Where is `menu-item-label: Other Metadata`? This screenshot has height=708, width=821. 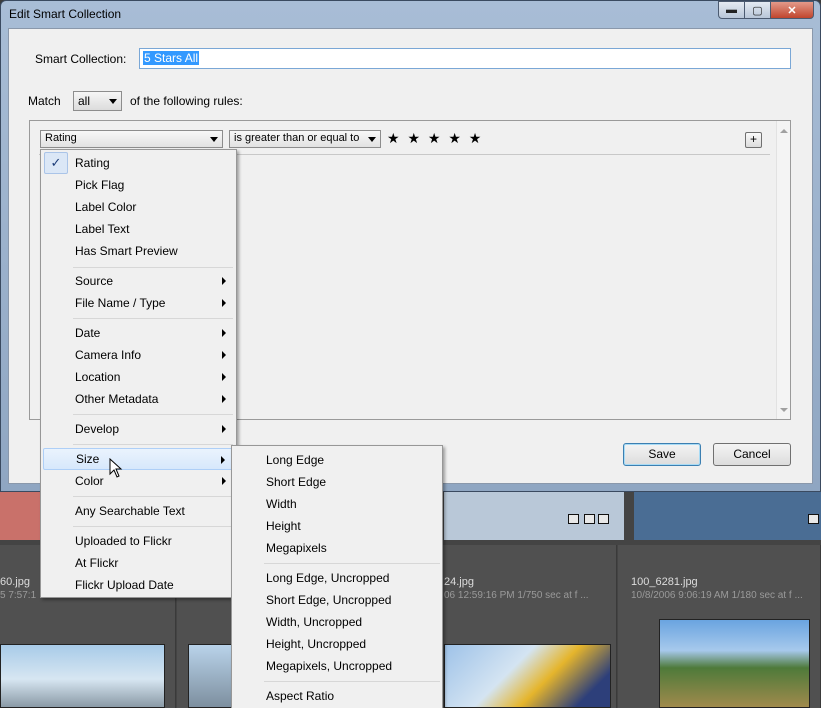 menu-item-label: Other Metadata is located at coordinates (117, 399).